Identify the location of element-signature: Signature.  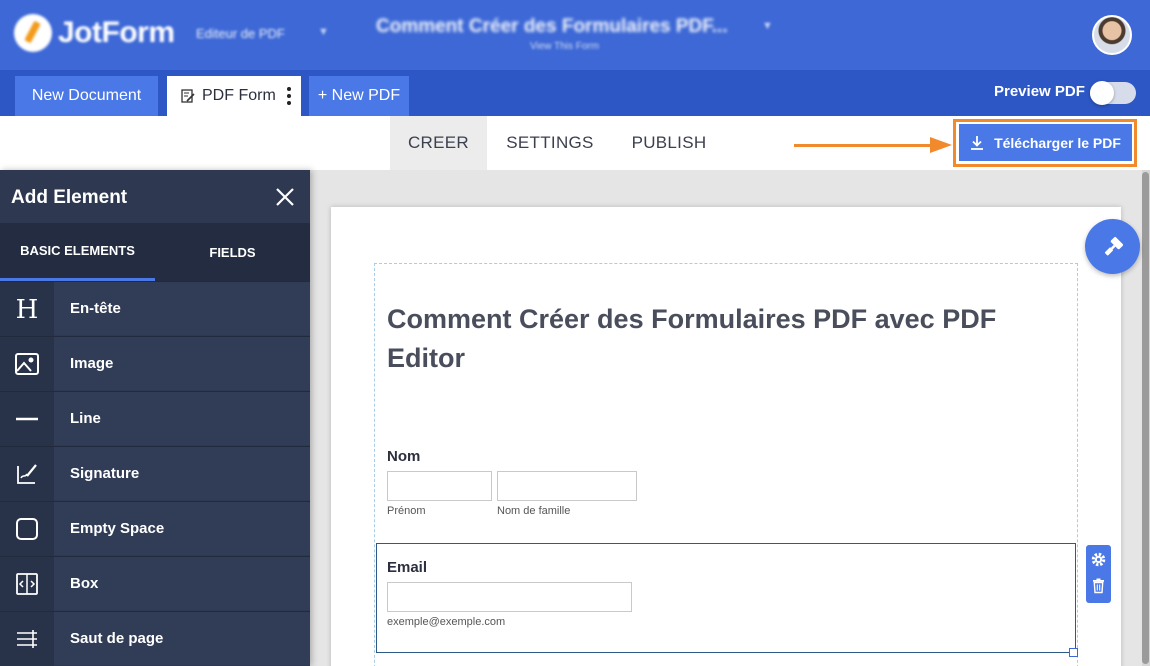
(155, 473).